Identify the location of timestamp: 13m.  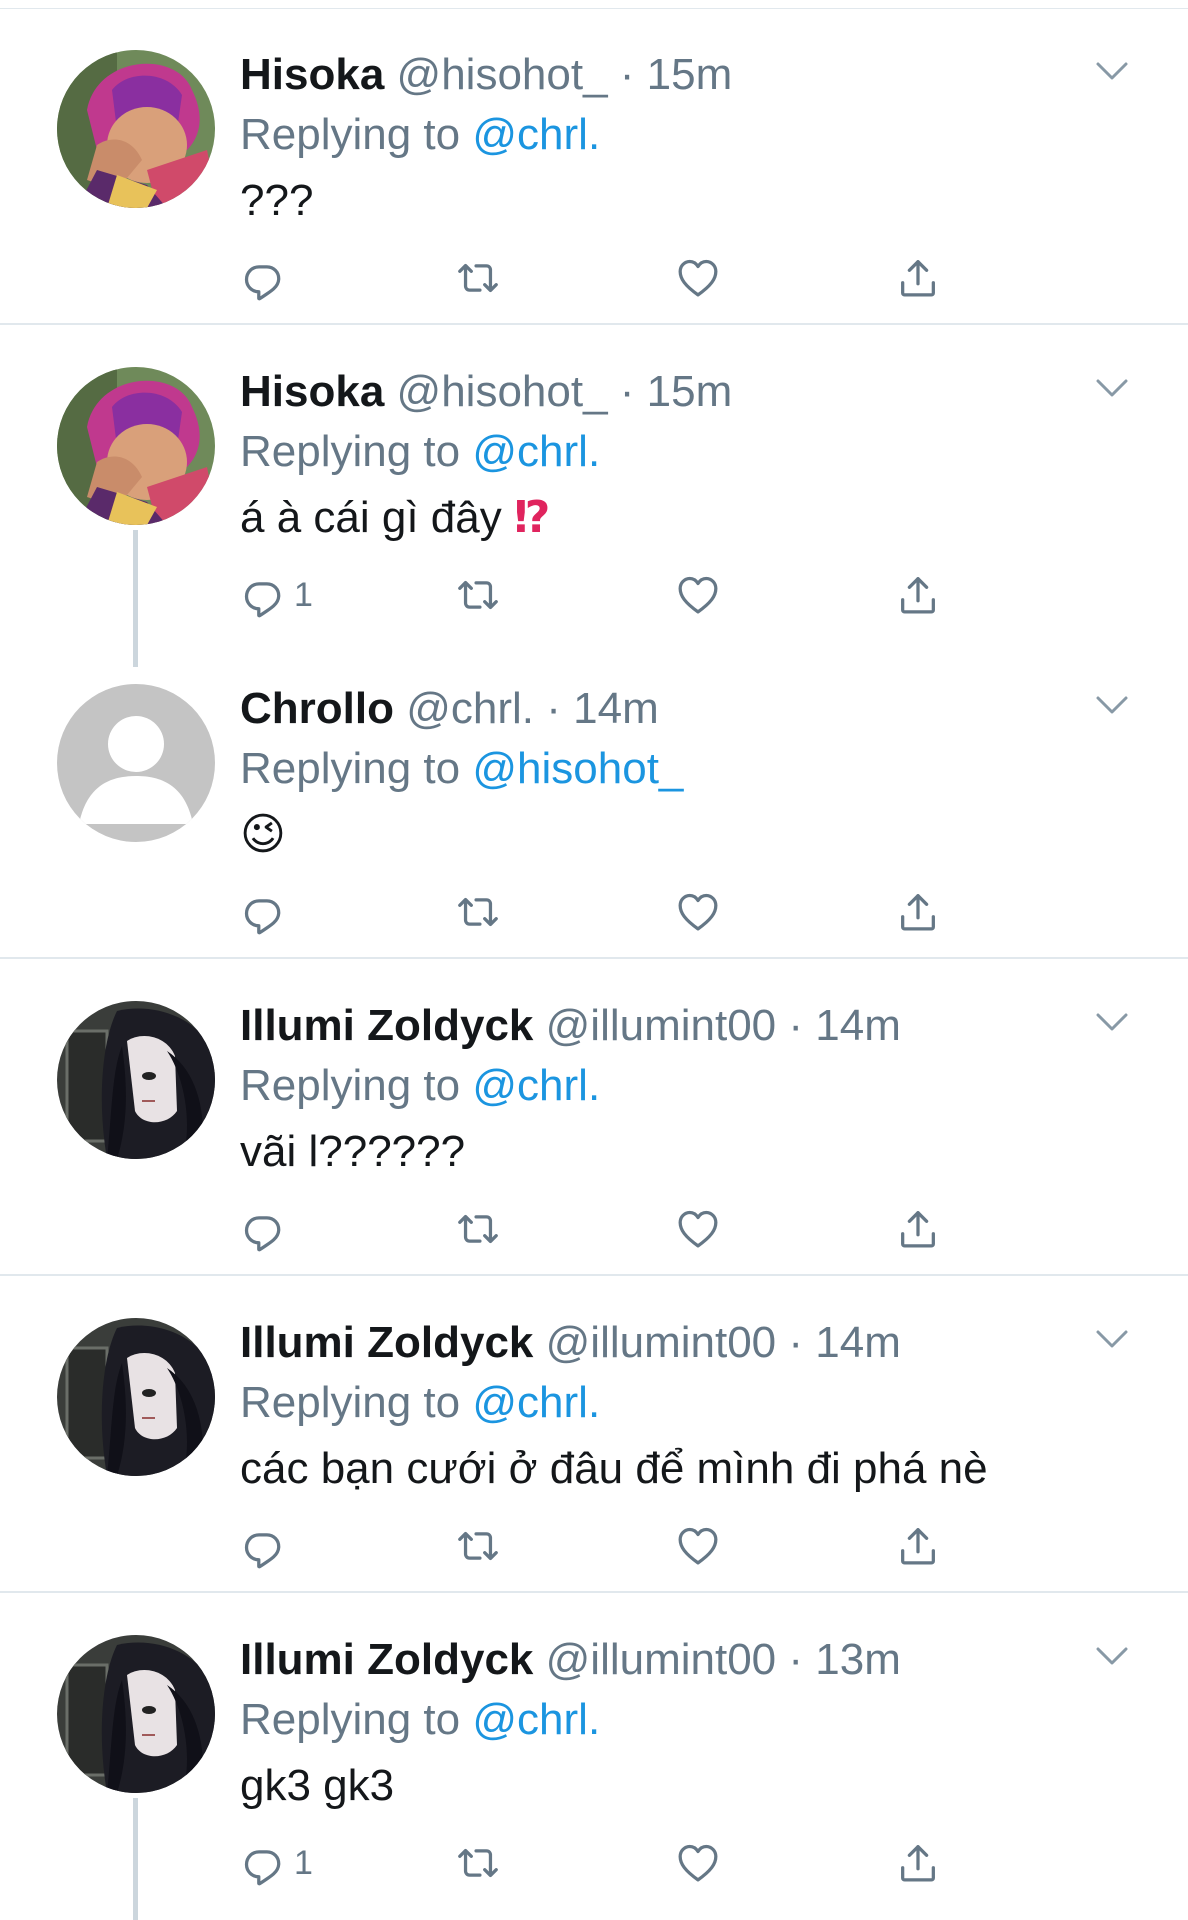
(858, 1659).